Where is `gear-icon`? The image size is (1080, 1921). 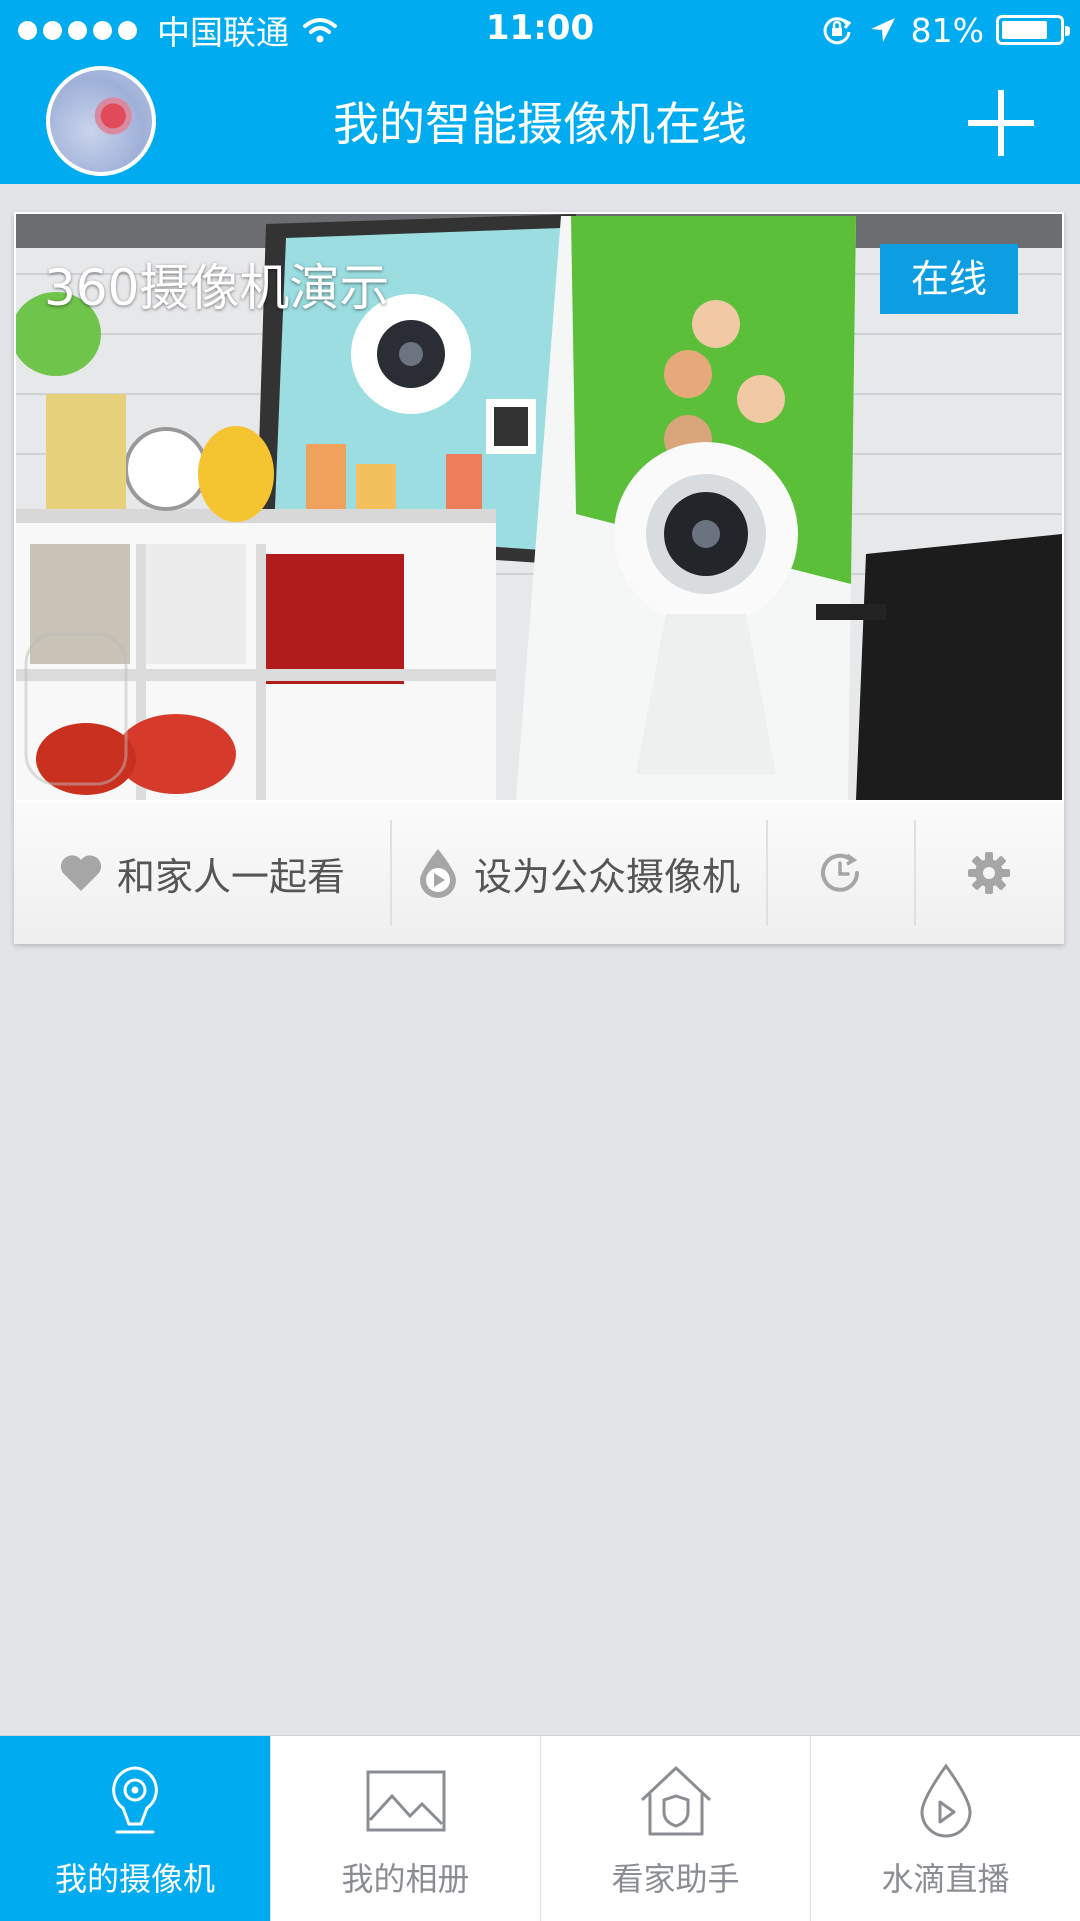 gear-icon is located at coordinates (989, 873).